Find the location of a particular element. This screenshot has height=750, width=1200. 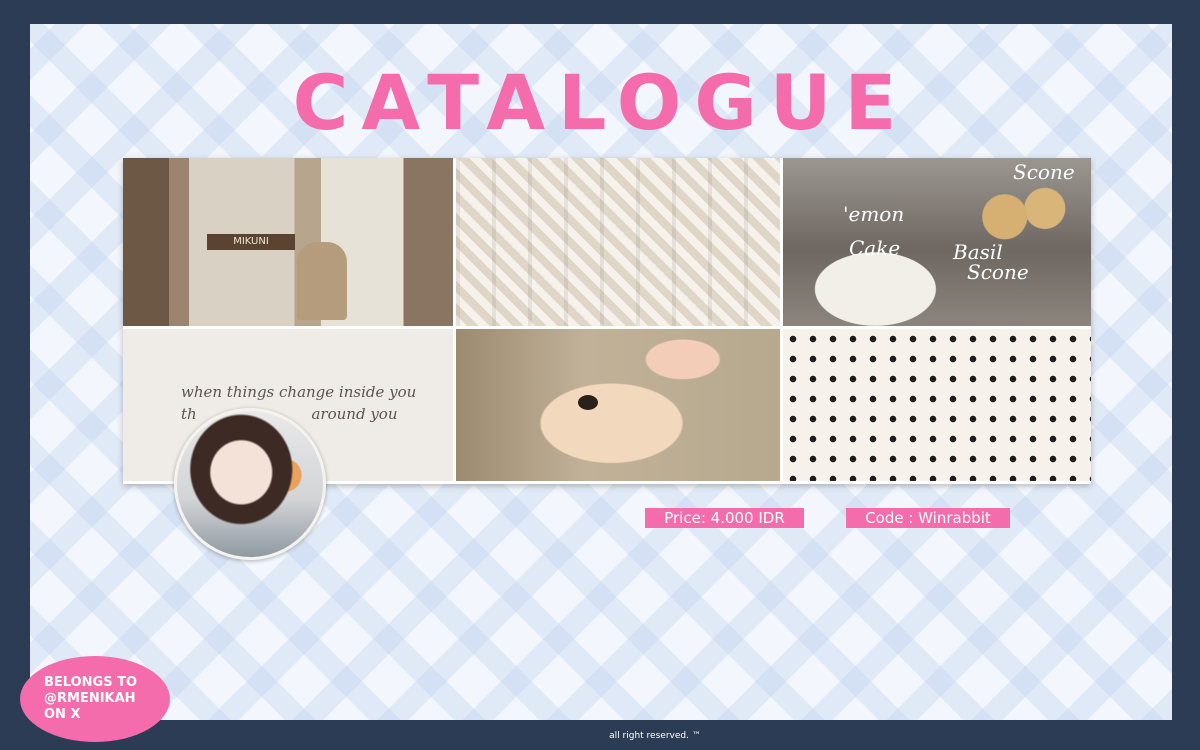

code-badge: Code : Winrabbit is located at coordinates (928, 518).